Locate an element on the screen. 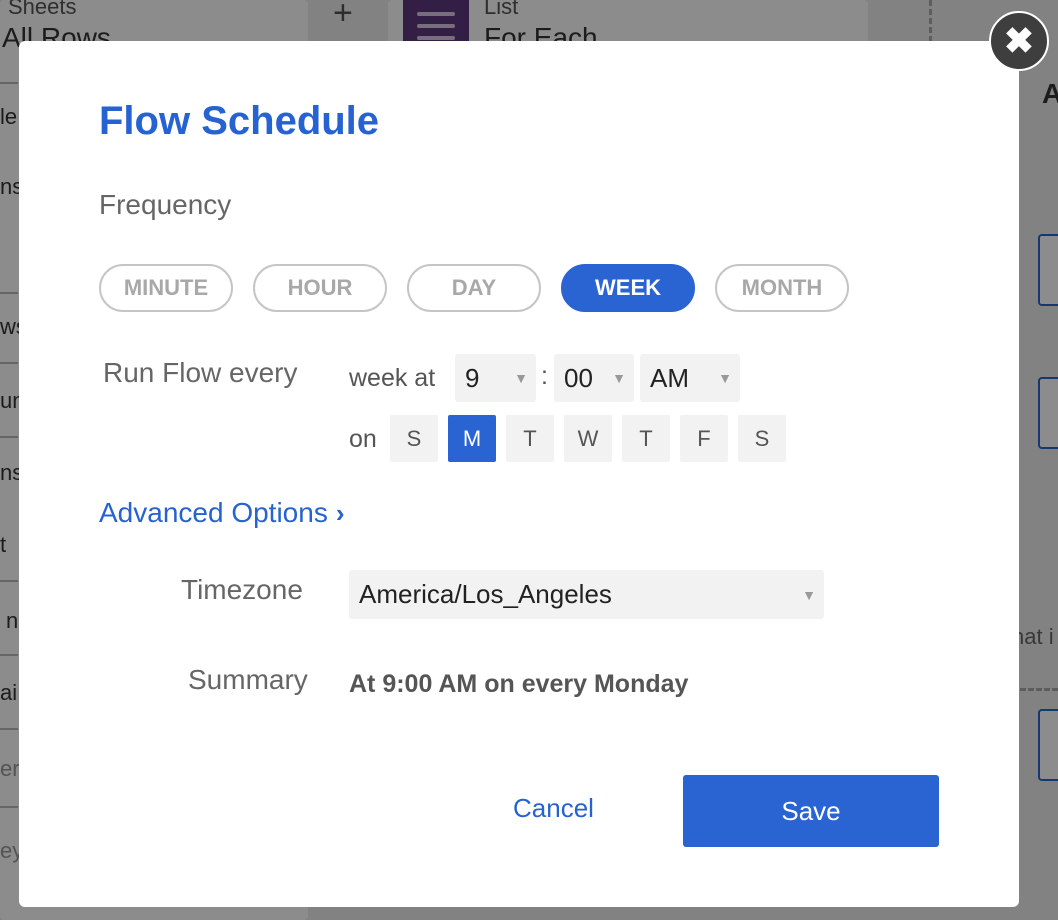 The height and width of the screenshot is (920, 1058). advanced-options-toggle: Advanced Options › is located at coordinates (221, 513).